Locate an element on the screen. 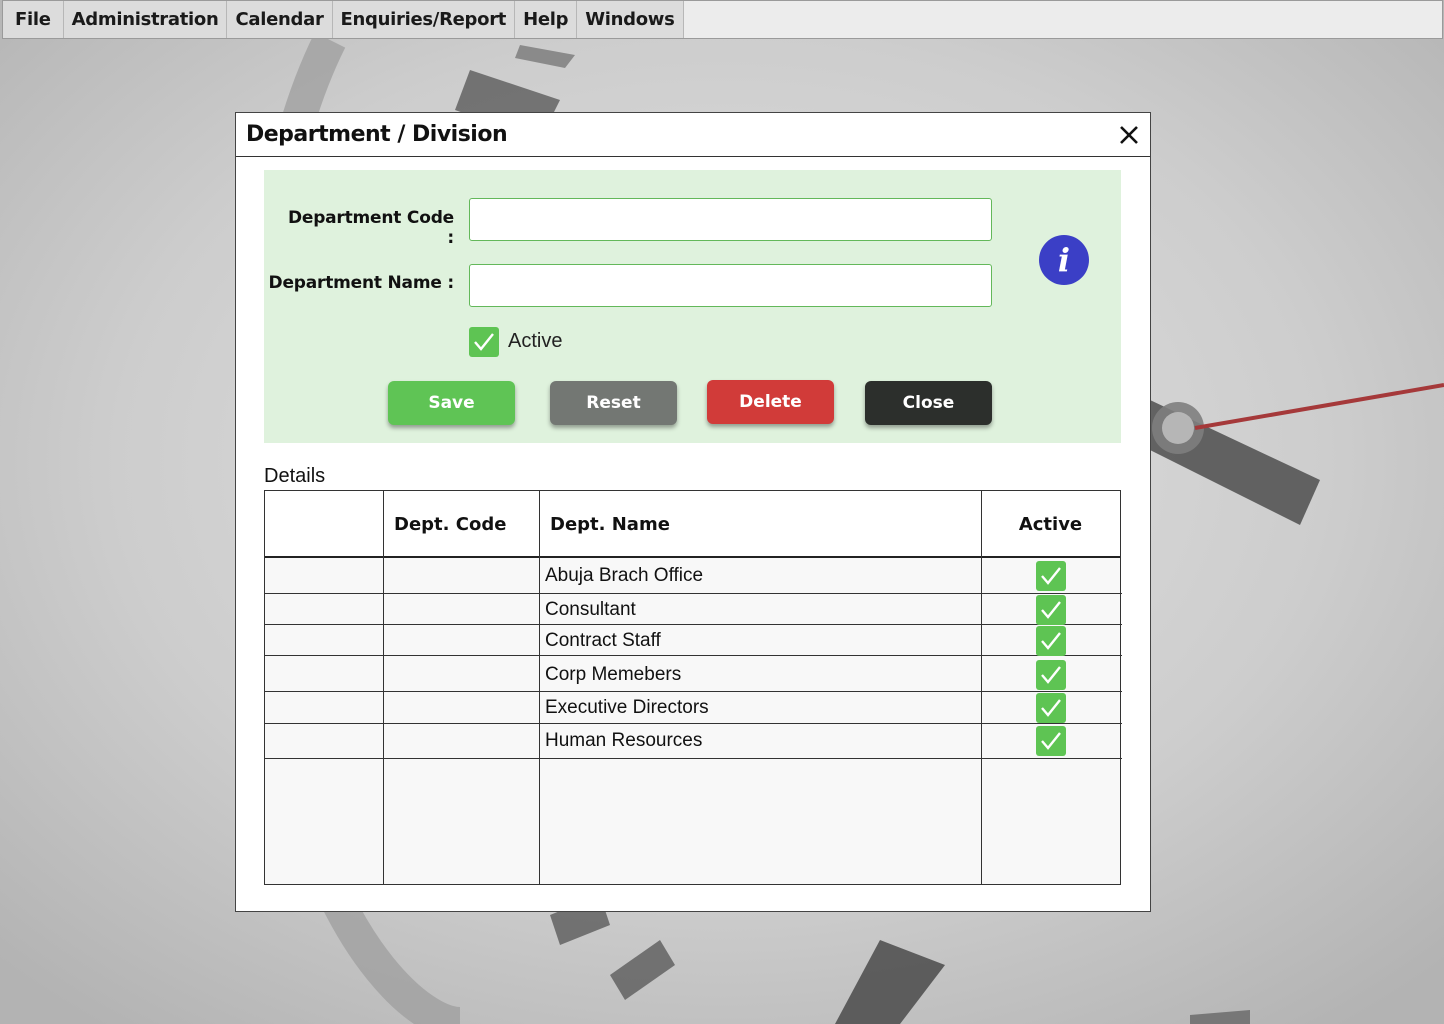 The image size is (1444, 1024). column-header-active: Active is located at coordinates (1050, 524).